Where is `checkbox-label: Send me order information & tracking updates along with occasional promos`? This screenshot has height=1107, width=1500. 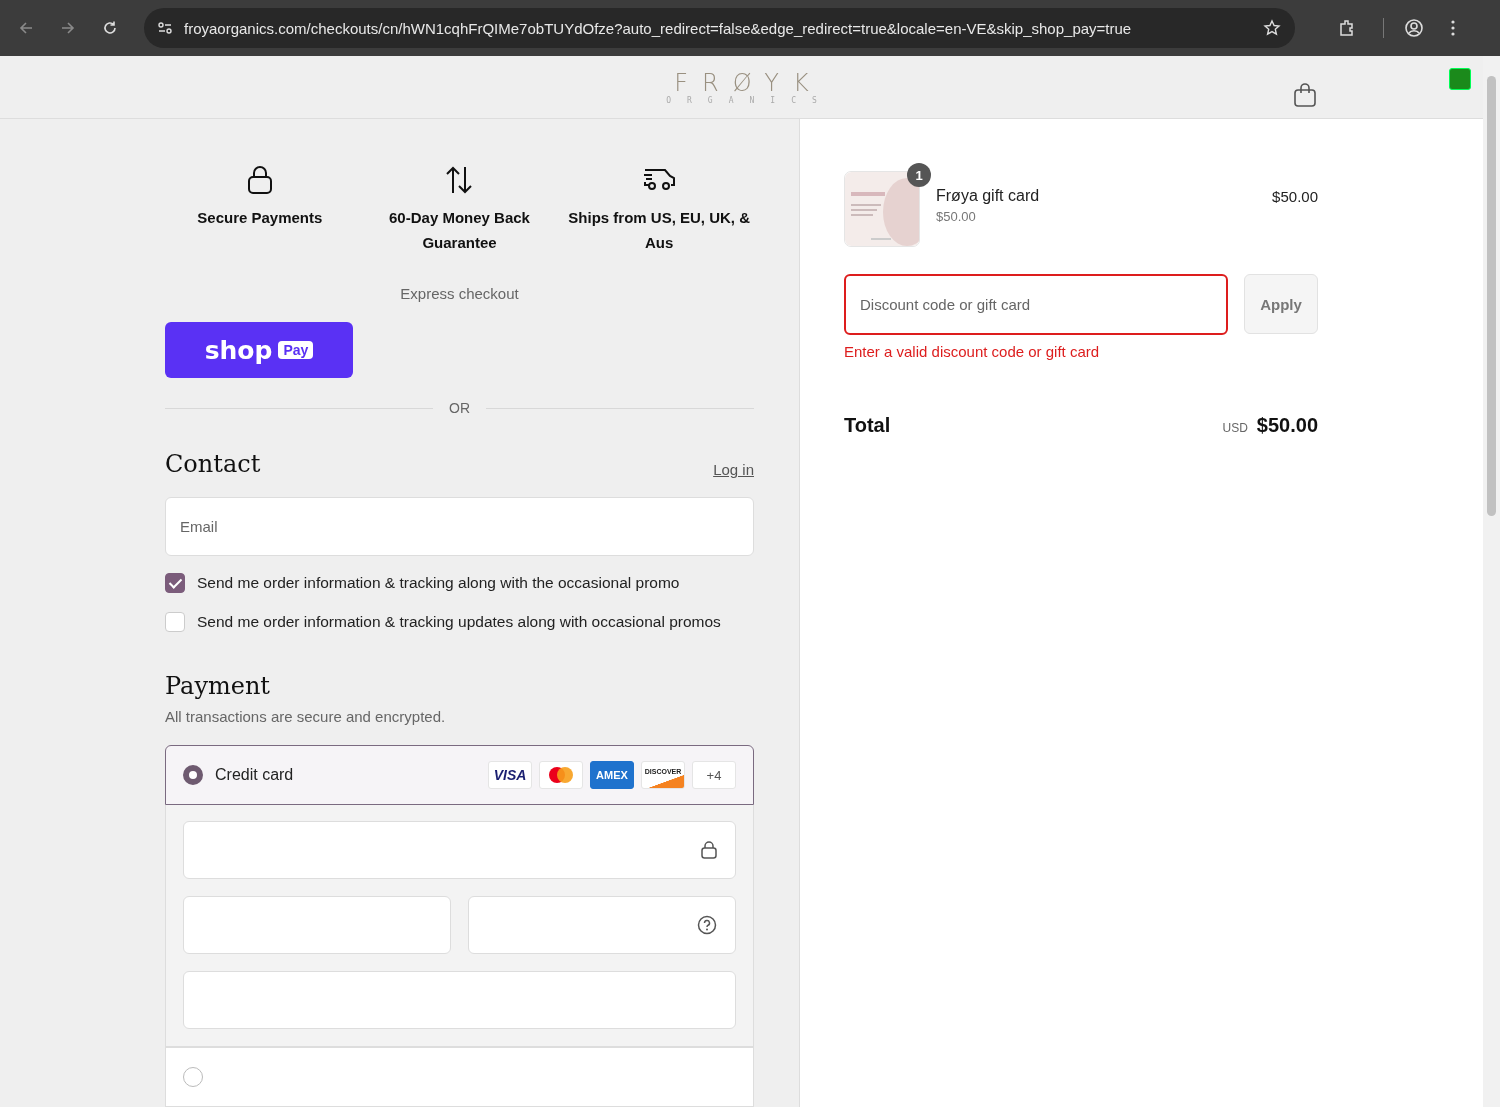 checkbox-label: Send me order information & tracking updates along with occasional promos is located at coordinates (459, 622).